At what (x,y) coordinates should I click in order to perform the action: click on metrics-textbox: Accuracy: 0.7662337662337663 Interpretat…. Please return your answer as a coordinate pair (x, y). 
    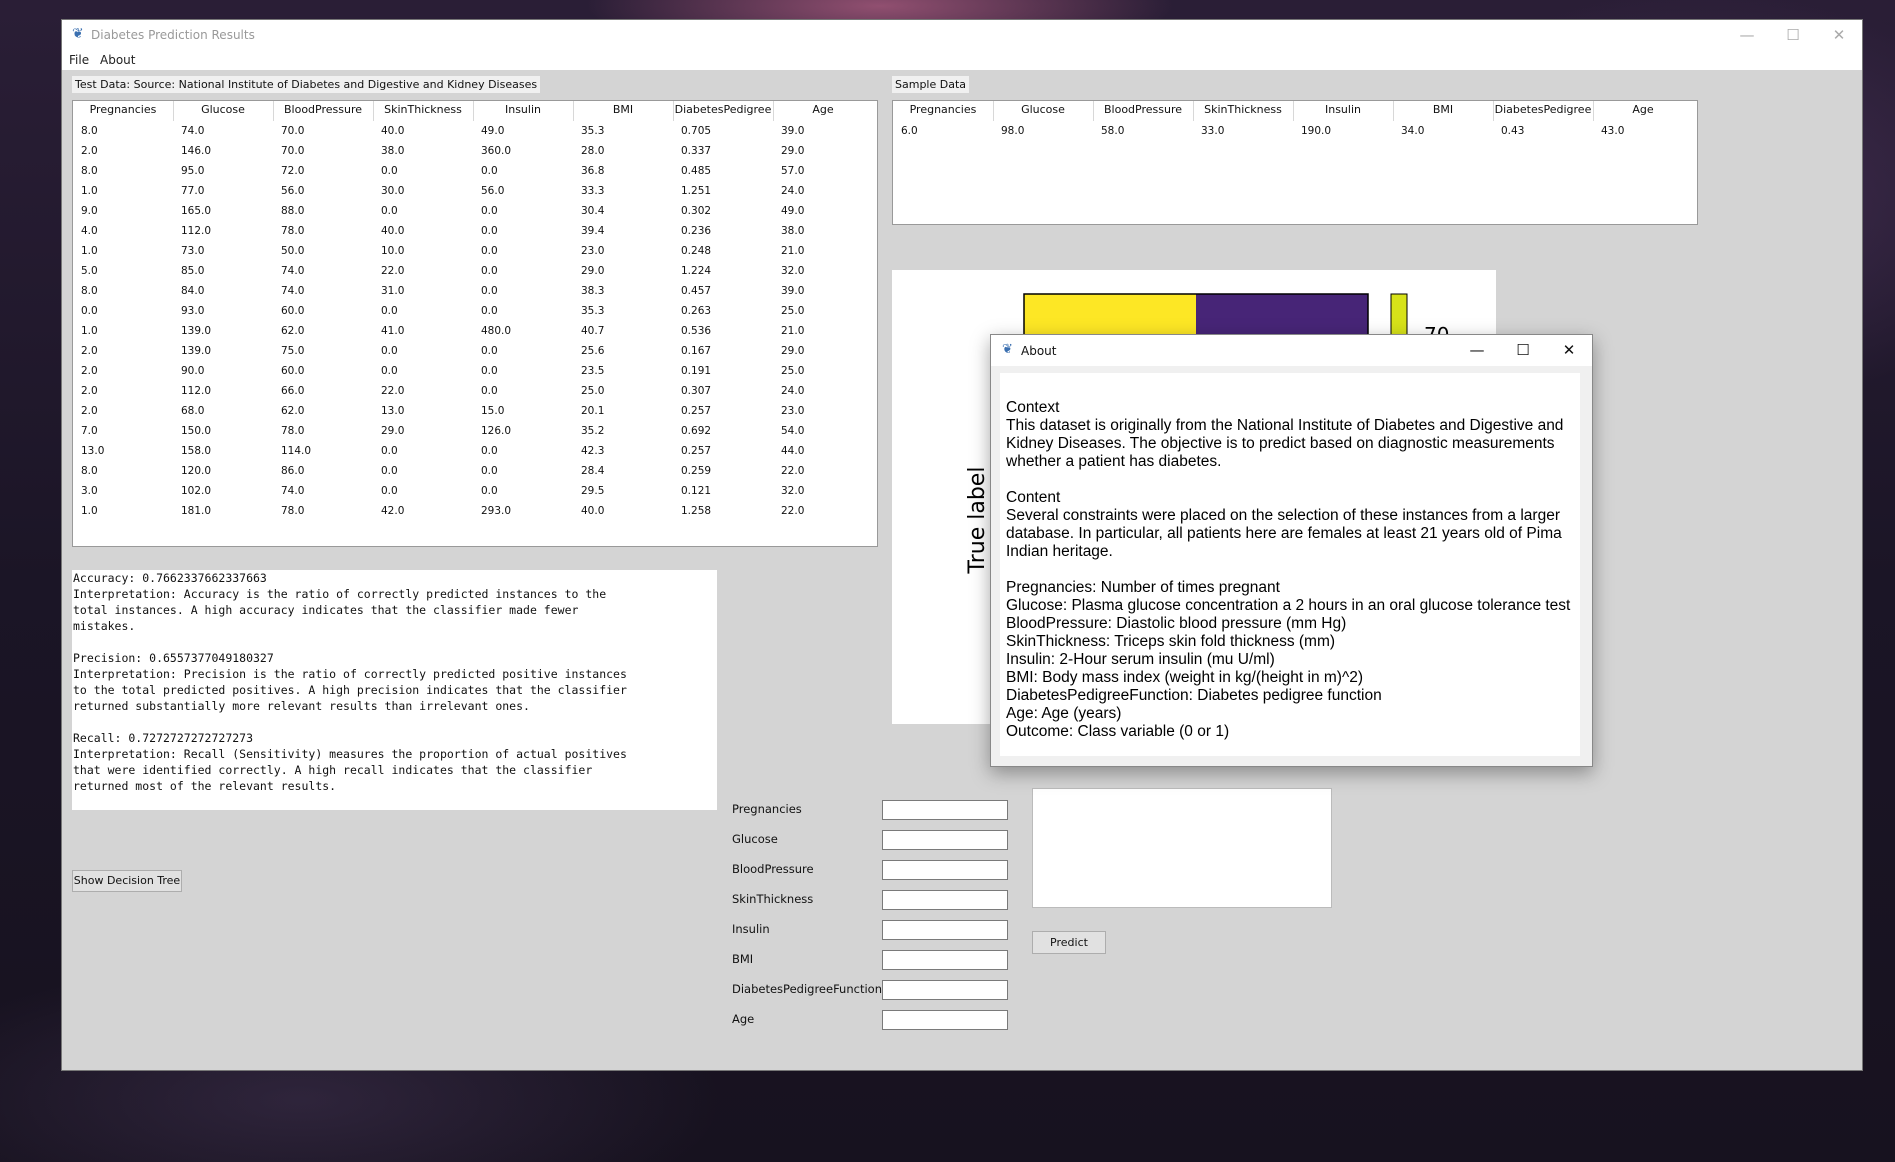
    Looking at the image, I should click on (394, 690).